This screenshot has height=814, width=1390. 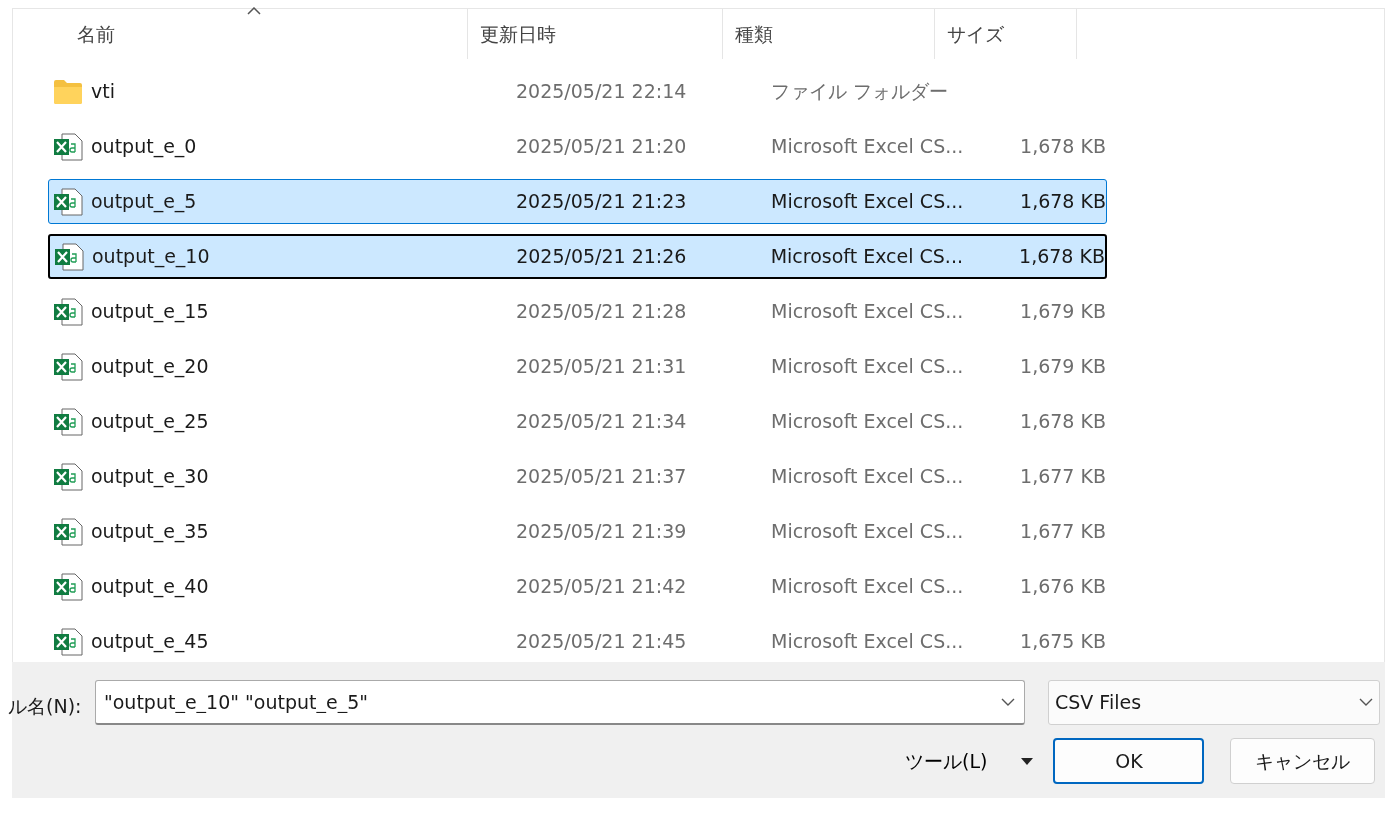 What do you see at coordinates (601, 531) in the screenshot?
I see `modified-date: 2025/05/21 21:39` at bounding box center [601, 531].